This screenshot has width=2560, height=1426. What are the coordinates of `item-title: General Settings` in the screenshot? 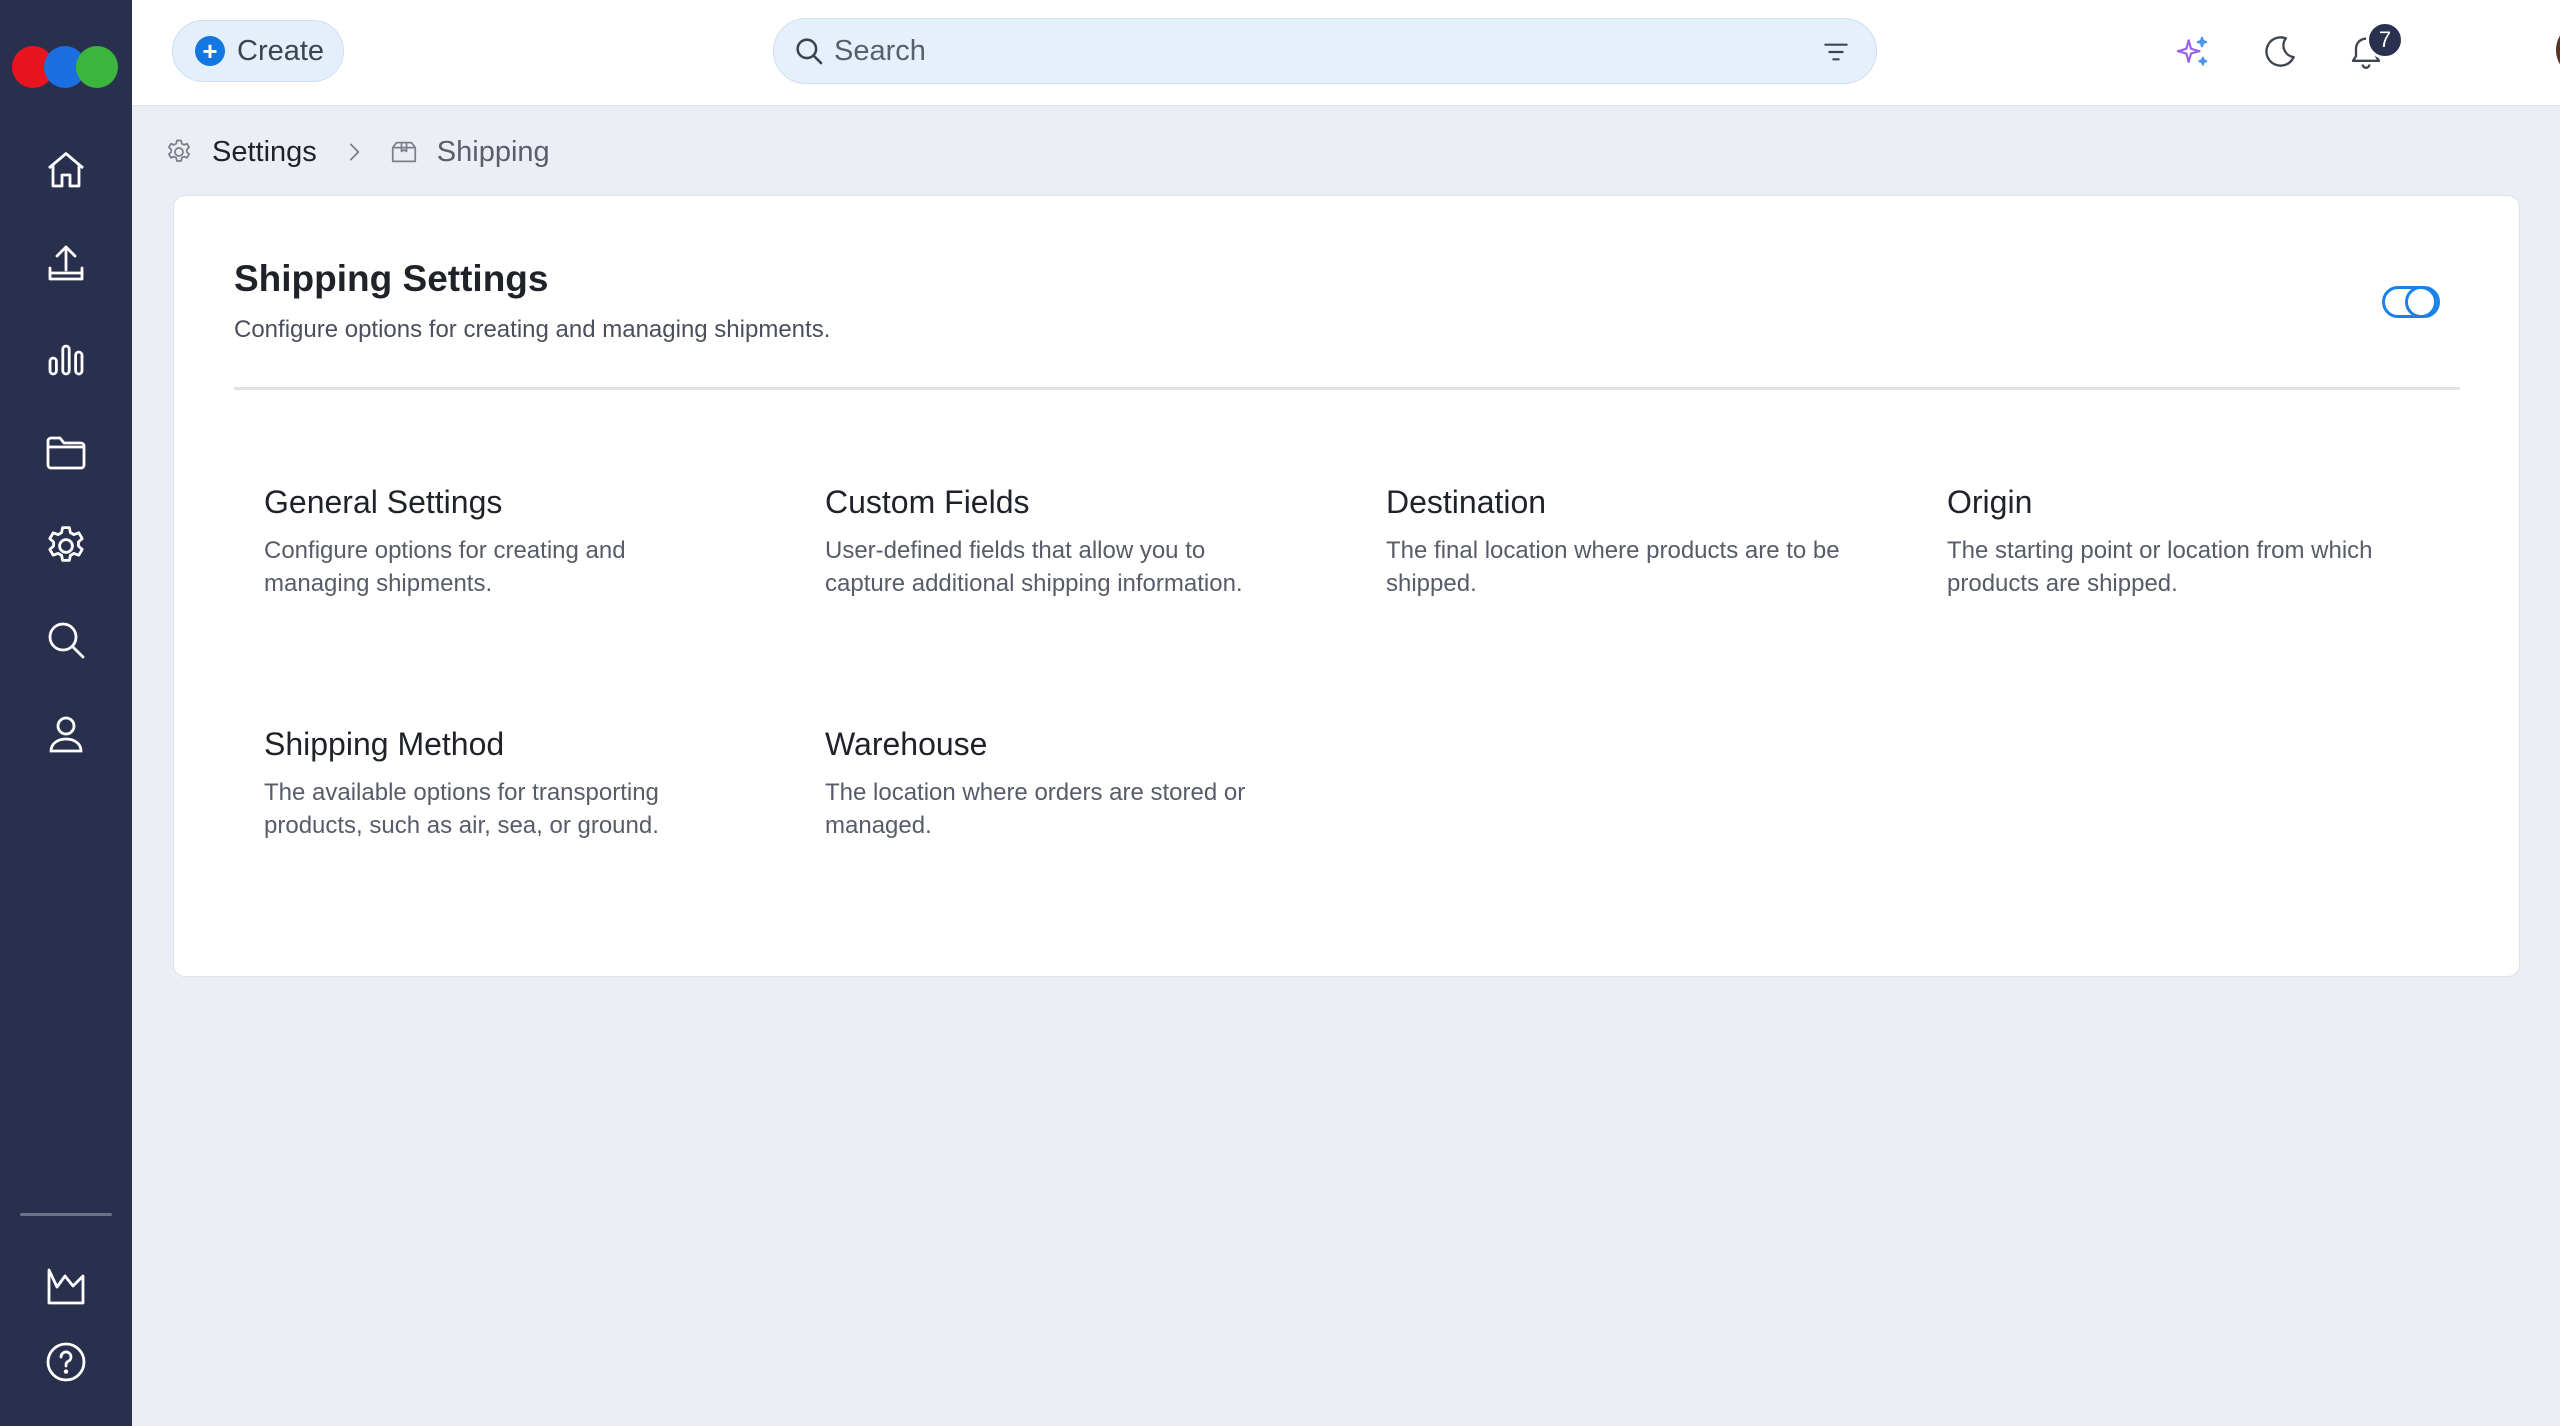 It's located at (383, 502).